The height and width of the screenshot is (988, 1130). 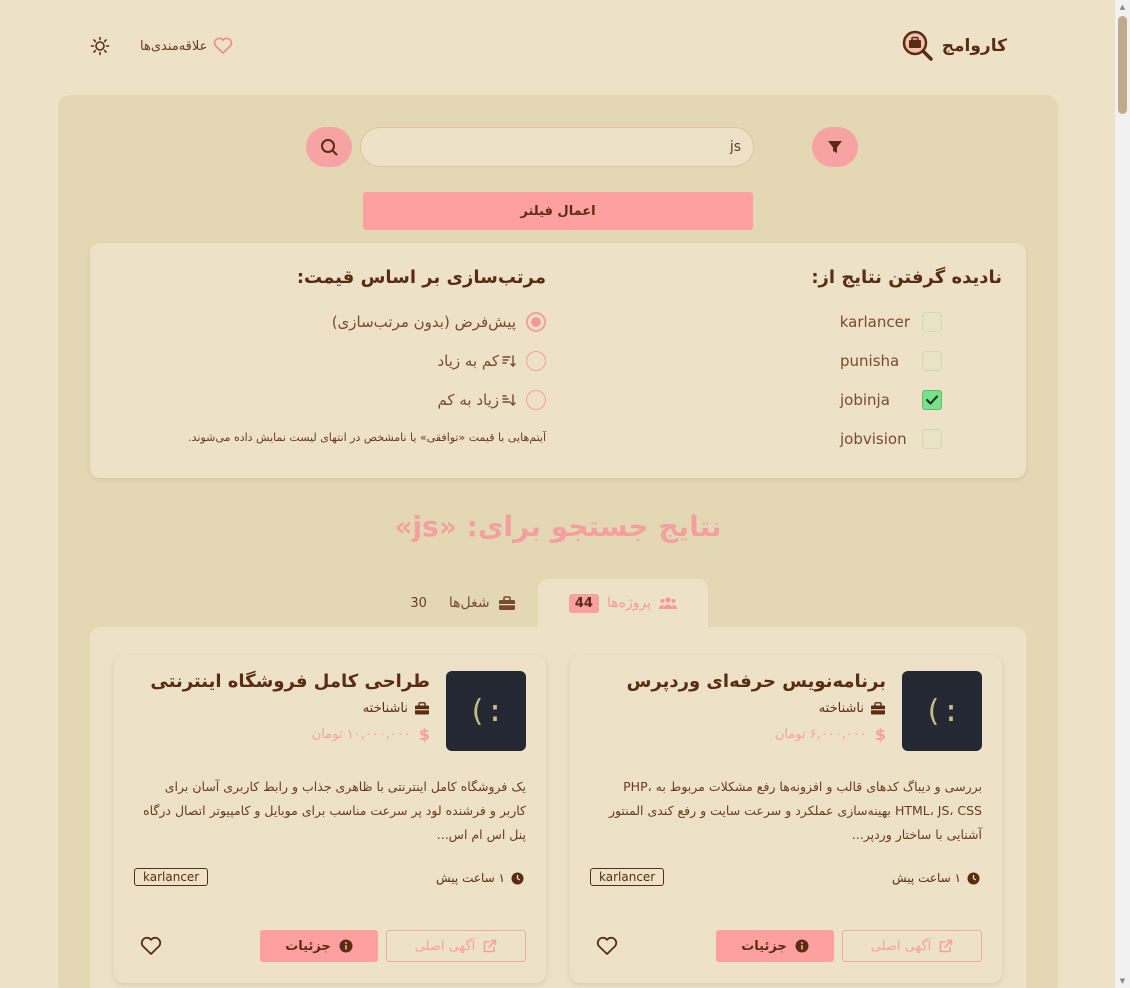 What do you see at coordinates (174, 46) in the screenshot?
I see `favorites-label: علاقه‌مندی‌ها` at bounding box center [174, 46].